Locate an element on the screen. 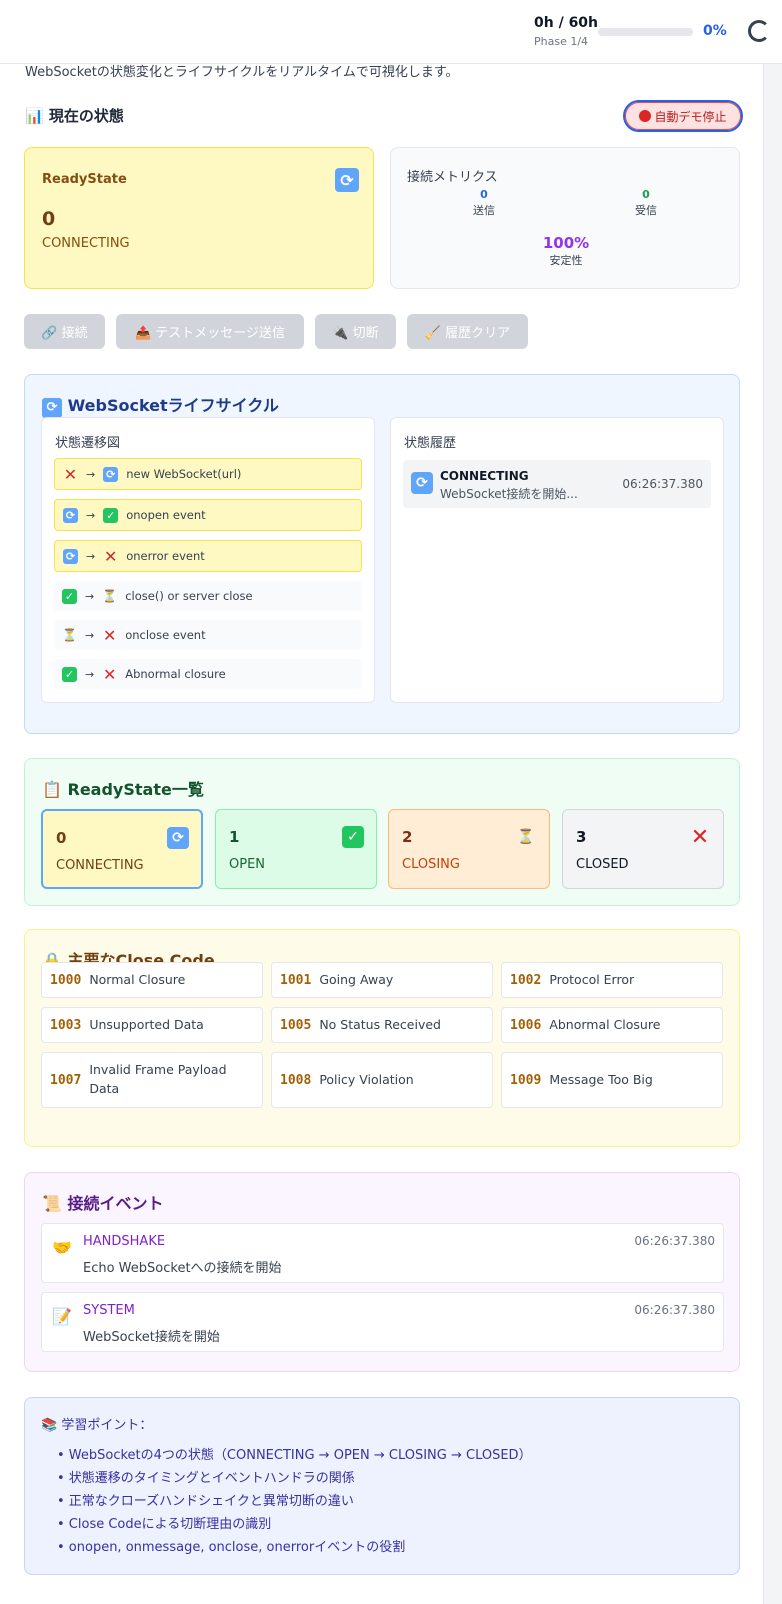 The height and width of the screenshot is (1604, 782). stability-label: 安定性 is located at coordinates (566, 260).